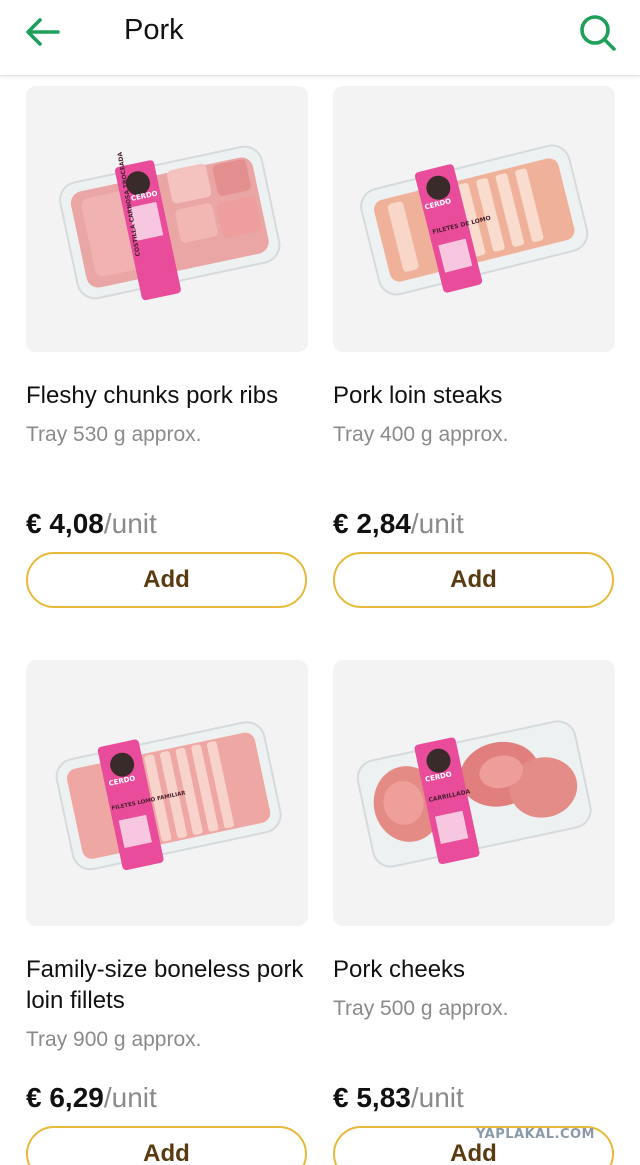 This screenshot has height=1165, width=640. What do you see at coordinates (154, 30) in the screenshot?
I see `page-title: Pork` at bounding box center [154, 30].